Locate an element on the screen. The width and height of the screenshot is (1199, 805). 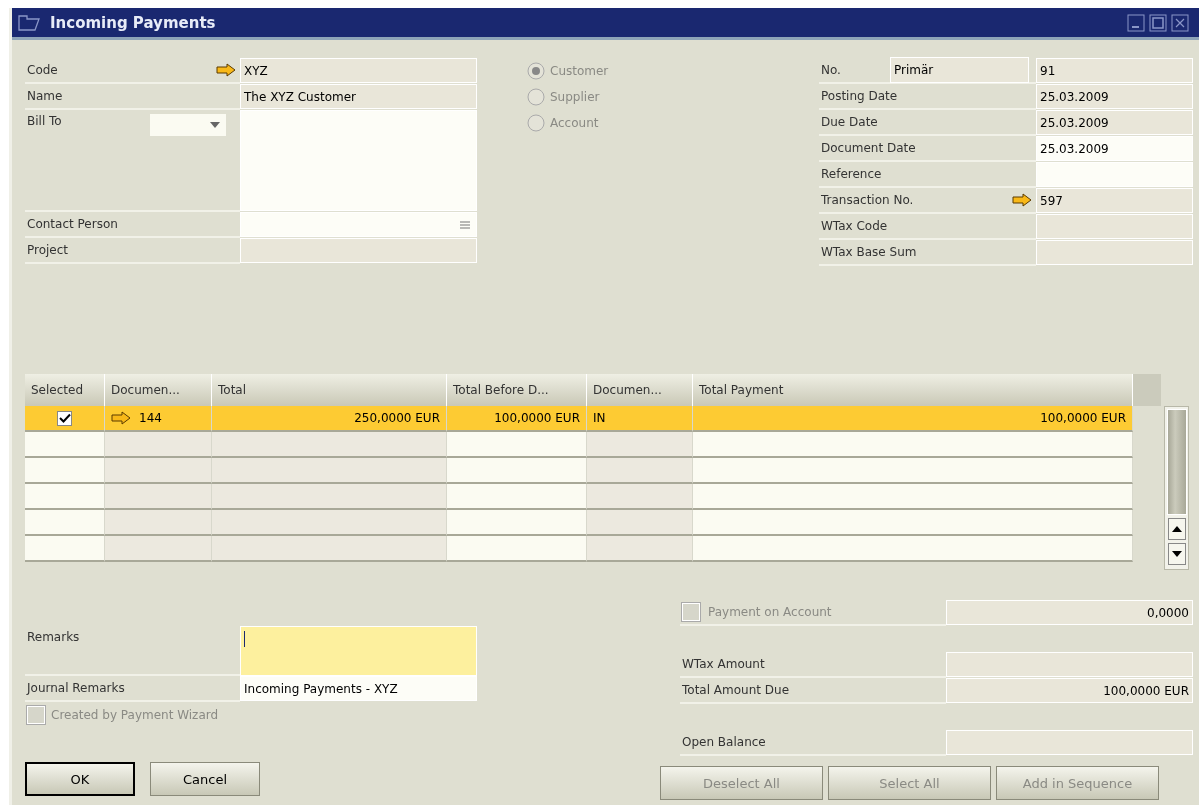
field-label: Code is located at coordinates (42, 70).